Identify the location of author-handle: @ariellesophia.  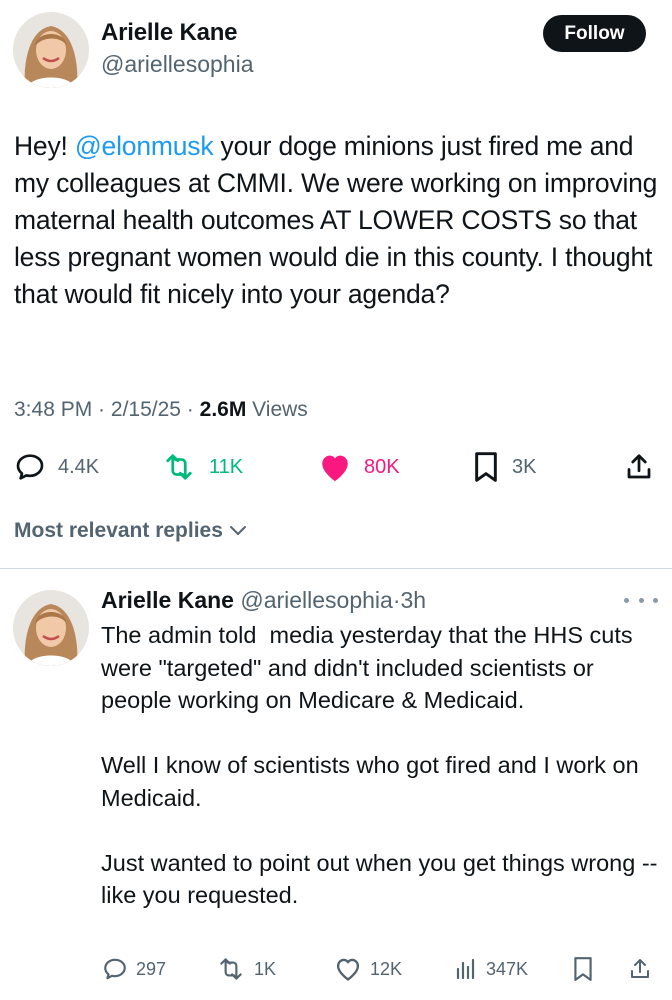
(177, 64).